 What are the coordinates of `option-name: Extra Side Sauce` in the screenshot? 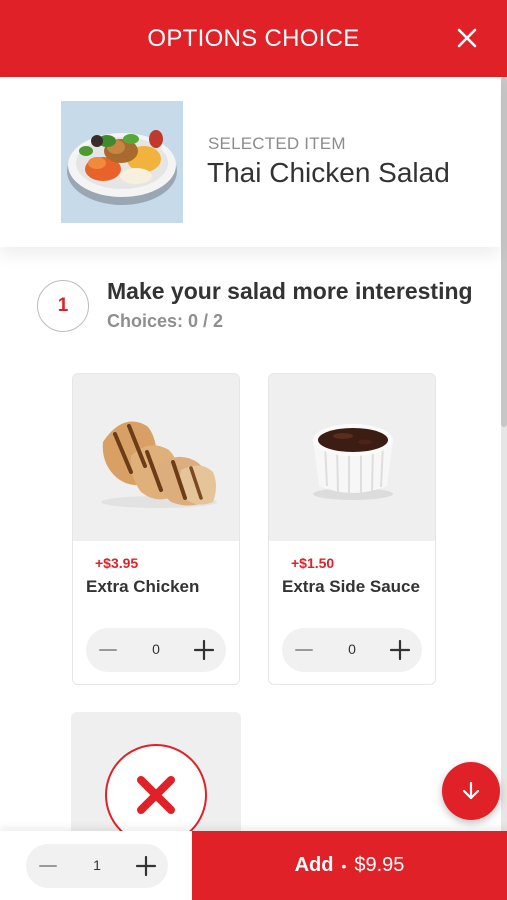 It's located at (351, 586).